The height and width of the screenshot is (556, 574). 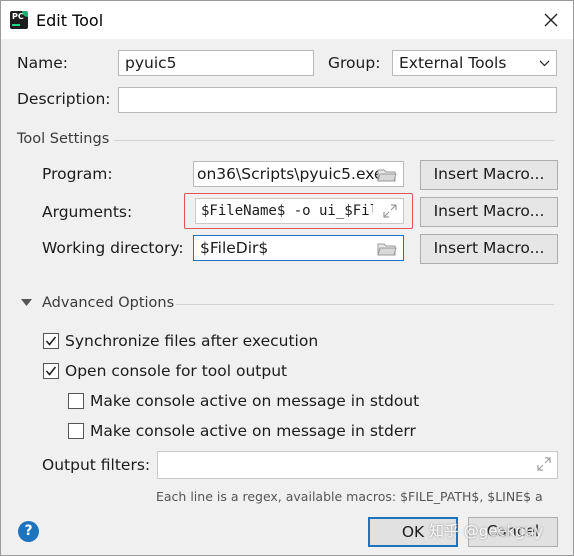 What do you see at coordinates (76, 431) in the screenshot?
I see `stderr-checkbox` at bounding box center [76, 431].